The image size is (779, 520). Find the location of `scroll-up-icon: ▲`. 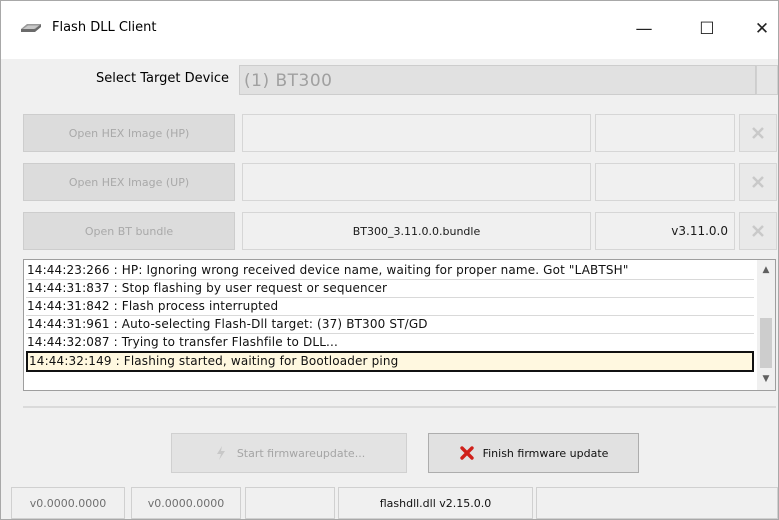

scroll-up-icon: ▲ is located at coordinates (766, 270).